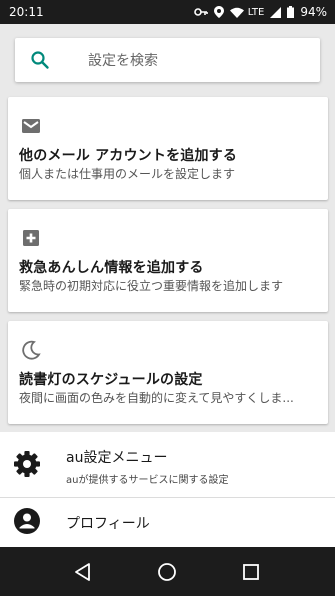 The height and width of the screenshot is (596, 335). What do you see at coordinates (313, 12) in the screenshot?
I see `battery-level: 94%` at bounding box center [313, 12].